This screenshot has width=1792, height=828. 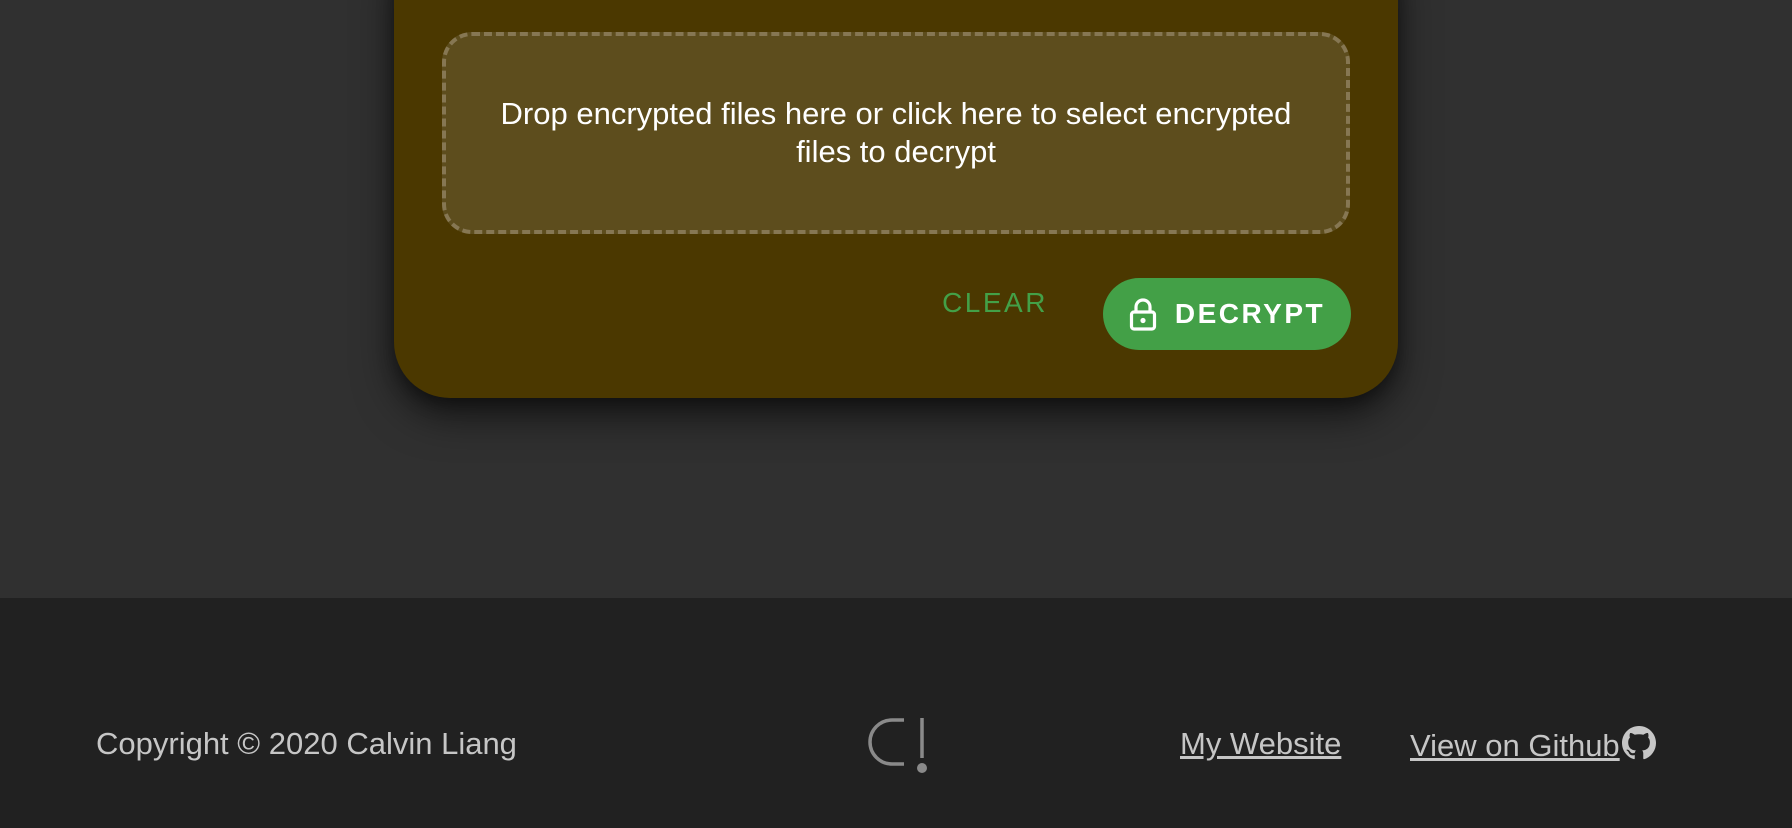 What do you see at coordinates (1638, 743) in the screenshot?
I see `github-icon` at bounding box center [1638, 743].